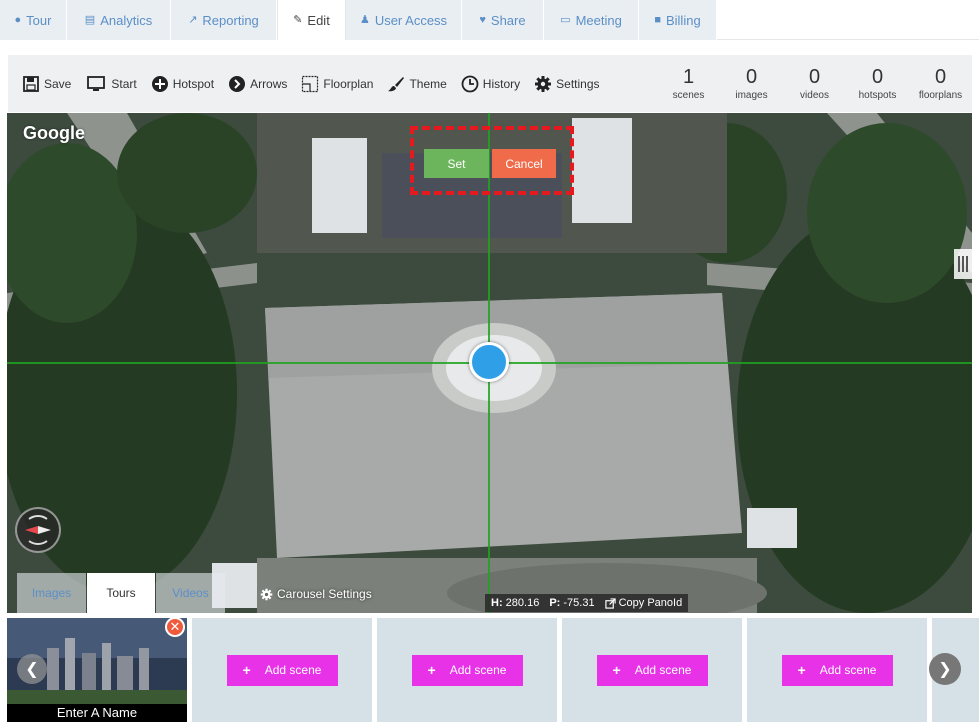 The height and width of the screenshot is (724, 979). Describe the element at coordinates (237, 83) in the screenshot. I see `chevron-circle-right-icon` at that location.